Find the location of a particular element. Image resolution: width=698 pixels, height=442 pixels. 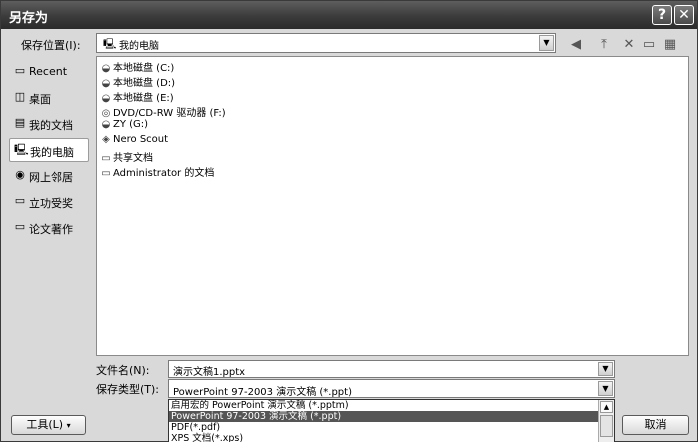

filetype-option: 启用宏的 PowerPoint 演示文稿 (*.pptm) is located at coordinates (384, 405).